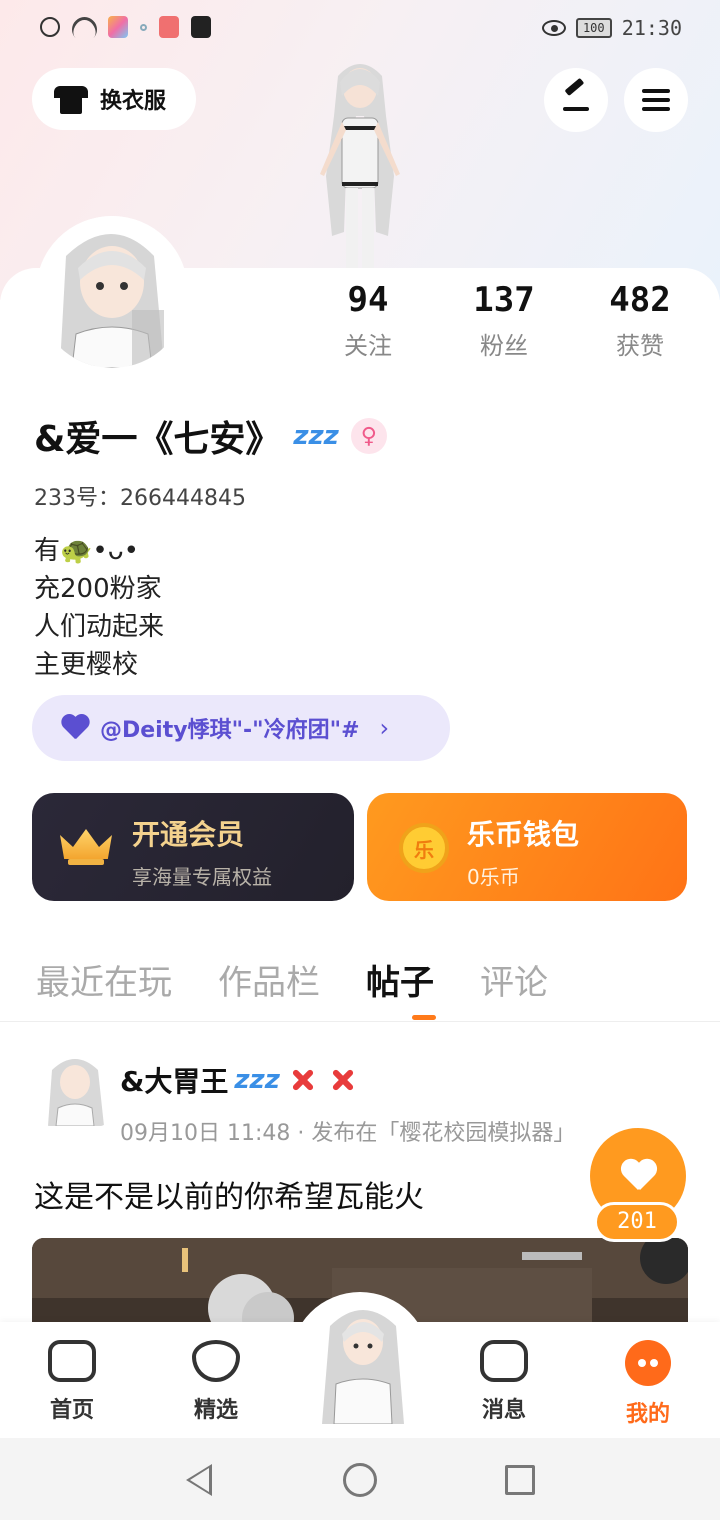 This screenshot has height=1520, width=720. I want to click on pen-icon, so click(576, 100).